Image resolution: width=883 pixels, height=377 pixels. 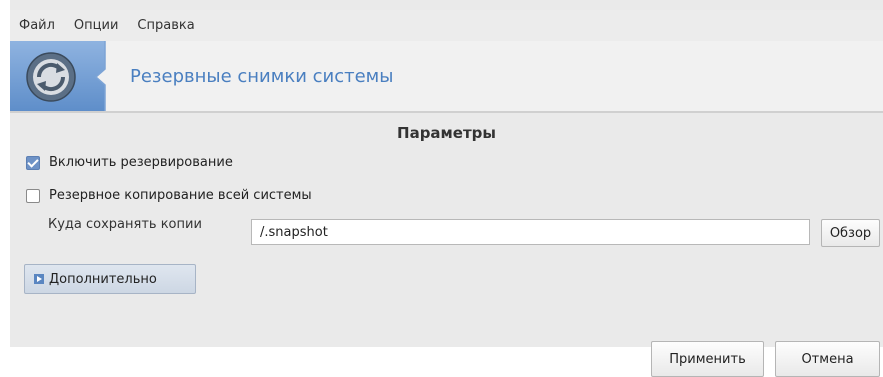 I want to click on path-input, so click(x=530, y=232).